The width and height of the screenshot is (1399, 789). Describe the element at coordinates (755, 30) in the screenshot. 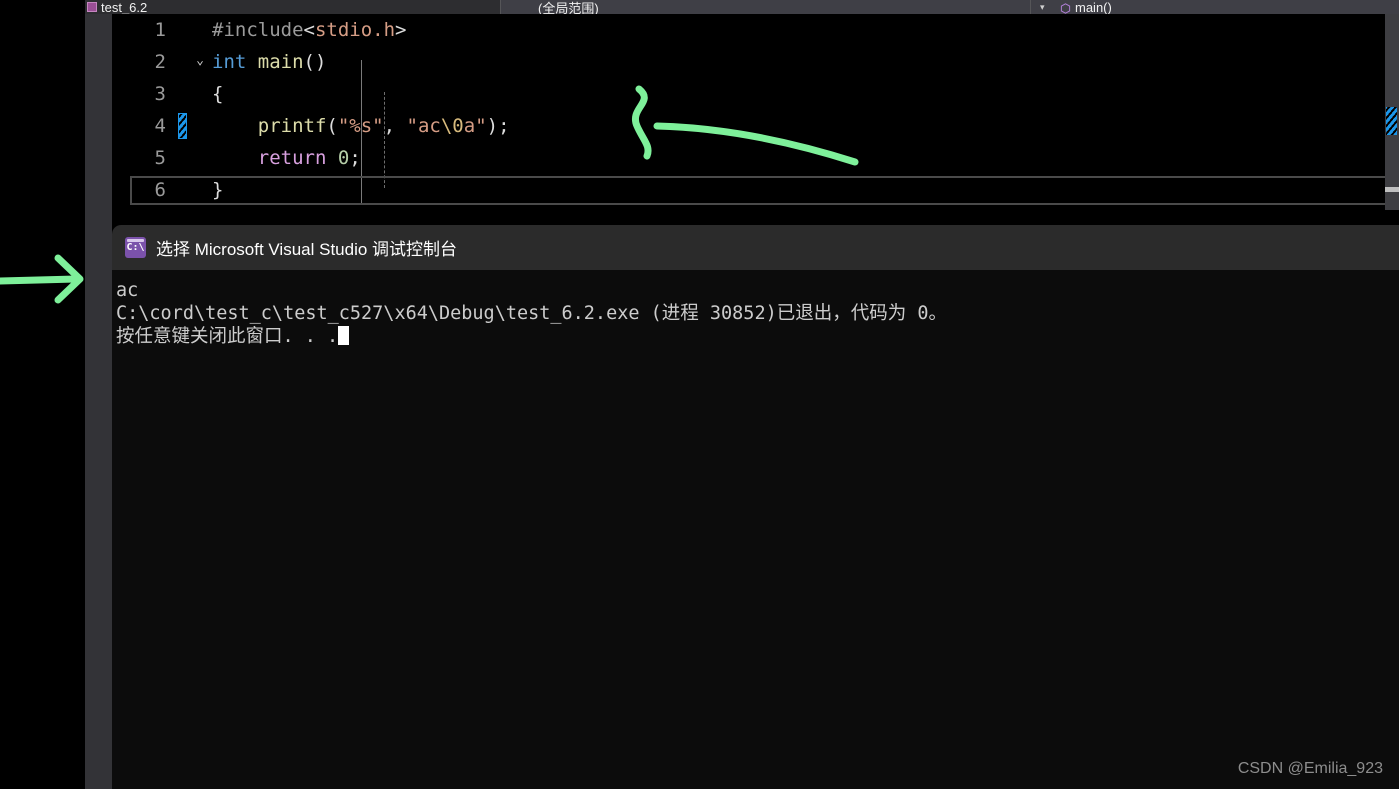

I see `code-line-1: 1 #include<stdio.h>` at that location.